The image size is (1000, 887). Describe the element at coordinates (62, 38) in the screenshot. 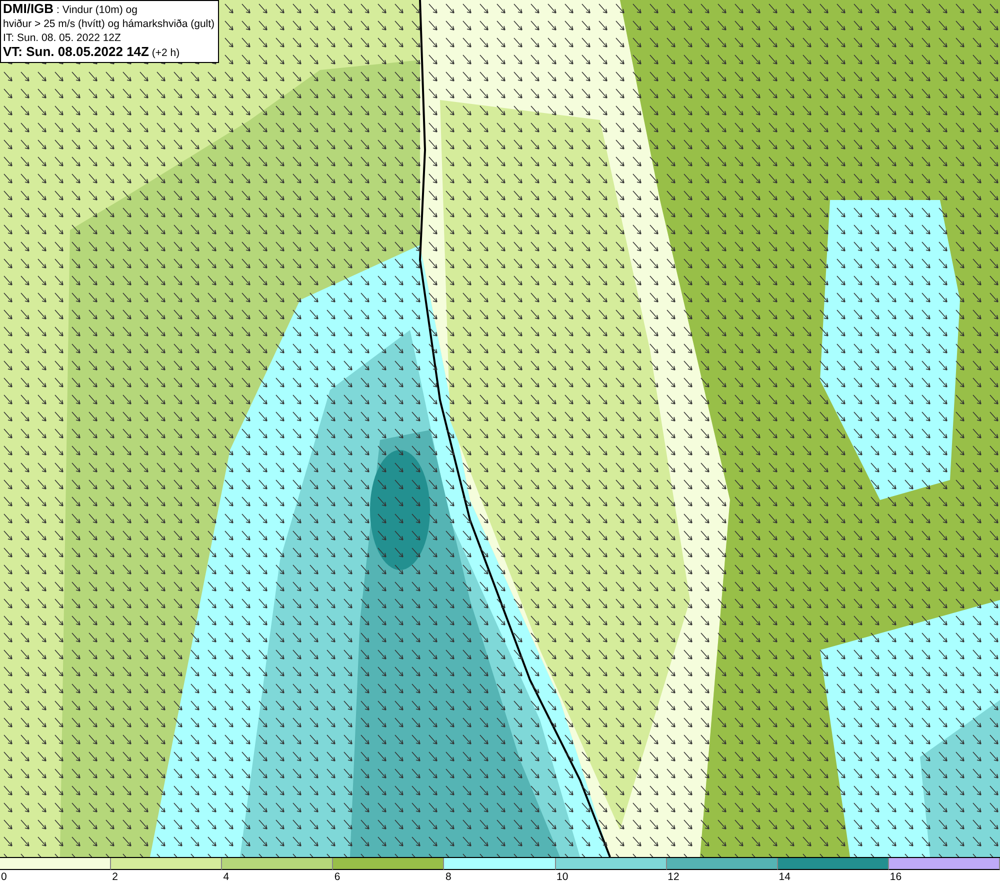

I see `info-text: IT: Sun. 08. 05. 2022 12Z` at that location.